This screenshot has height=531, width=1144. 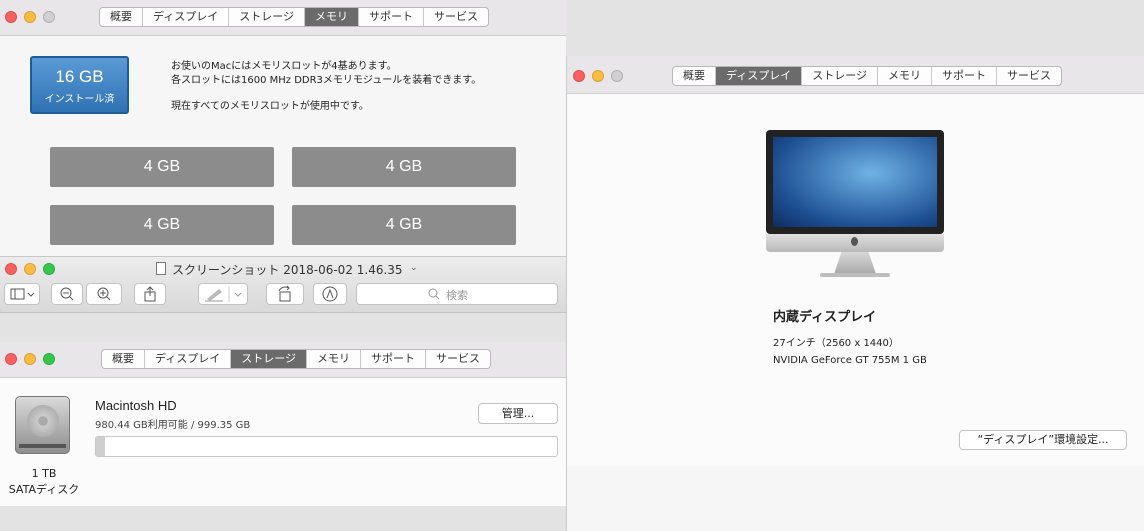 What do you see at coordinates (79, 76) in the screenshot?
I see `installed-size: 16 GB` at bounding box center [79, 76].